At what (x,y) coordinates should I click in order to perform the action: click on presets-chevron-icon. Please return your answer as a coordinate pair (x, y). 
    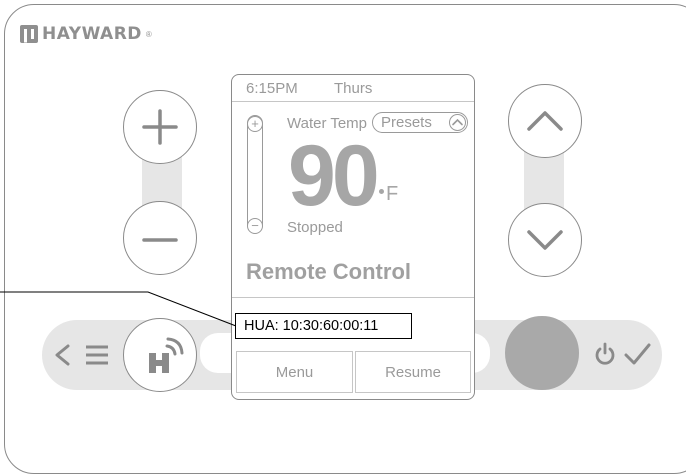
    Looking at the image, I should click on (457, 122).